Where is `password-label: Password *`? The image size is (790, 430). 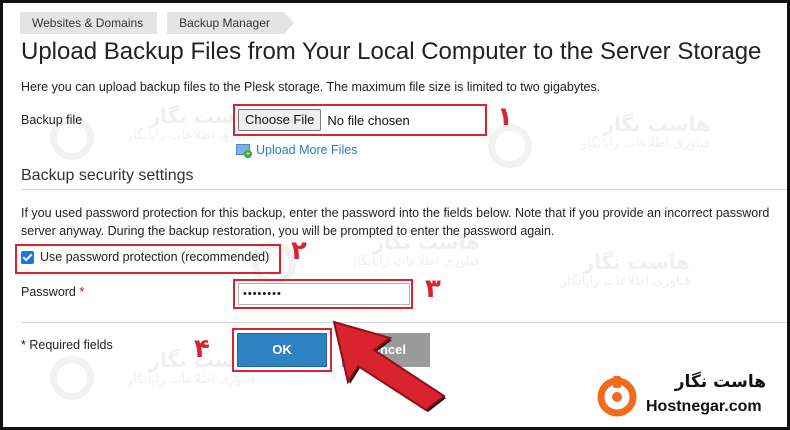
password-label: Password * is located at coordinates (52, 292).